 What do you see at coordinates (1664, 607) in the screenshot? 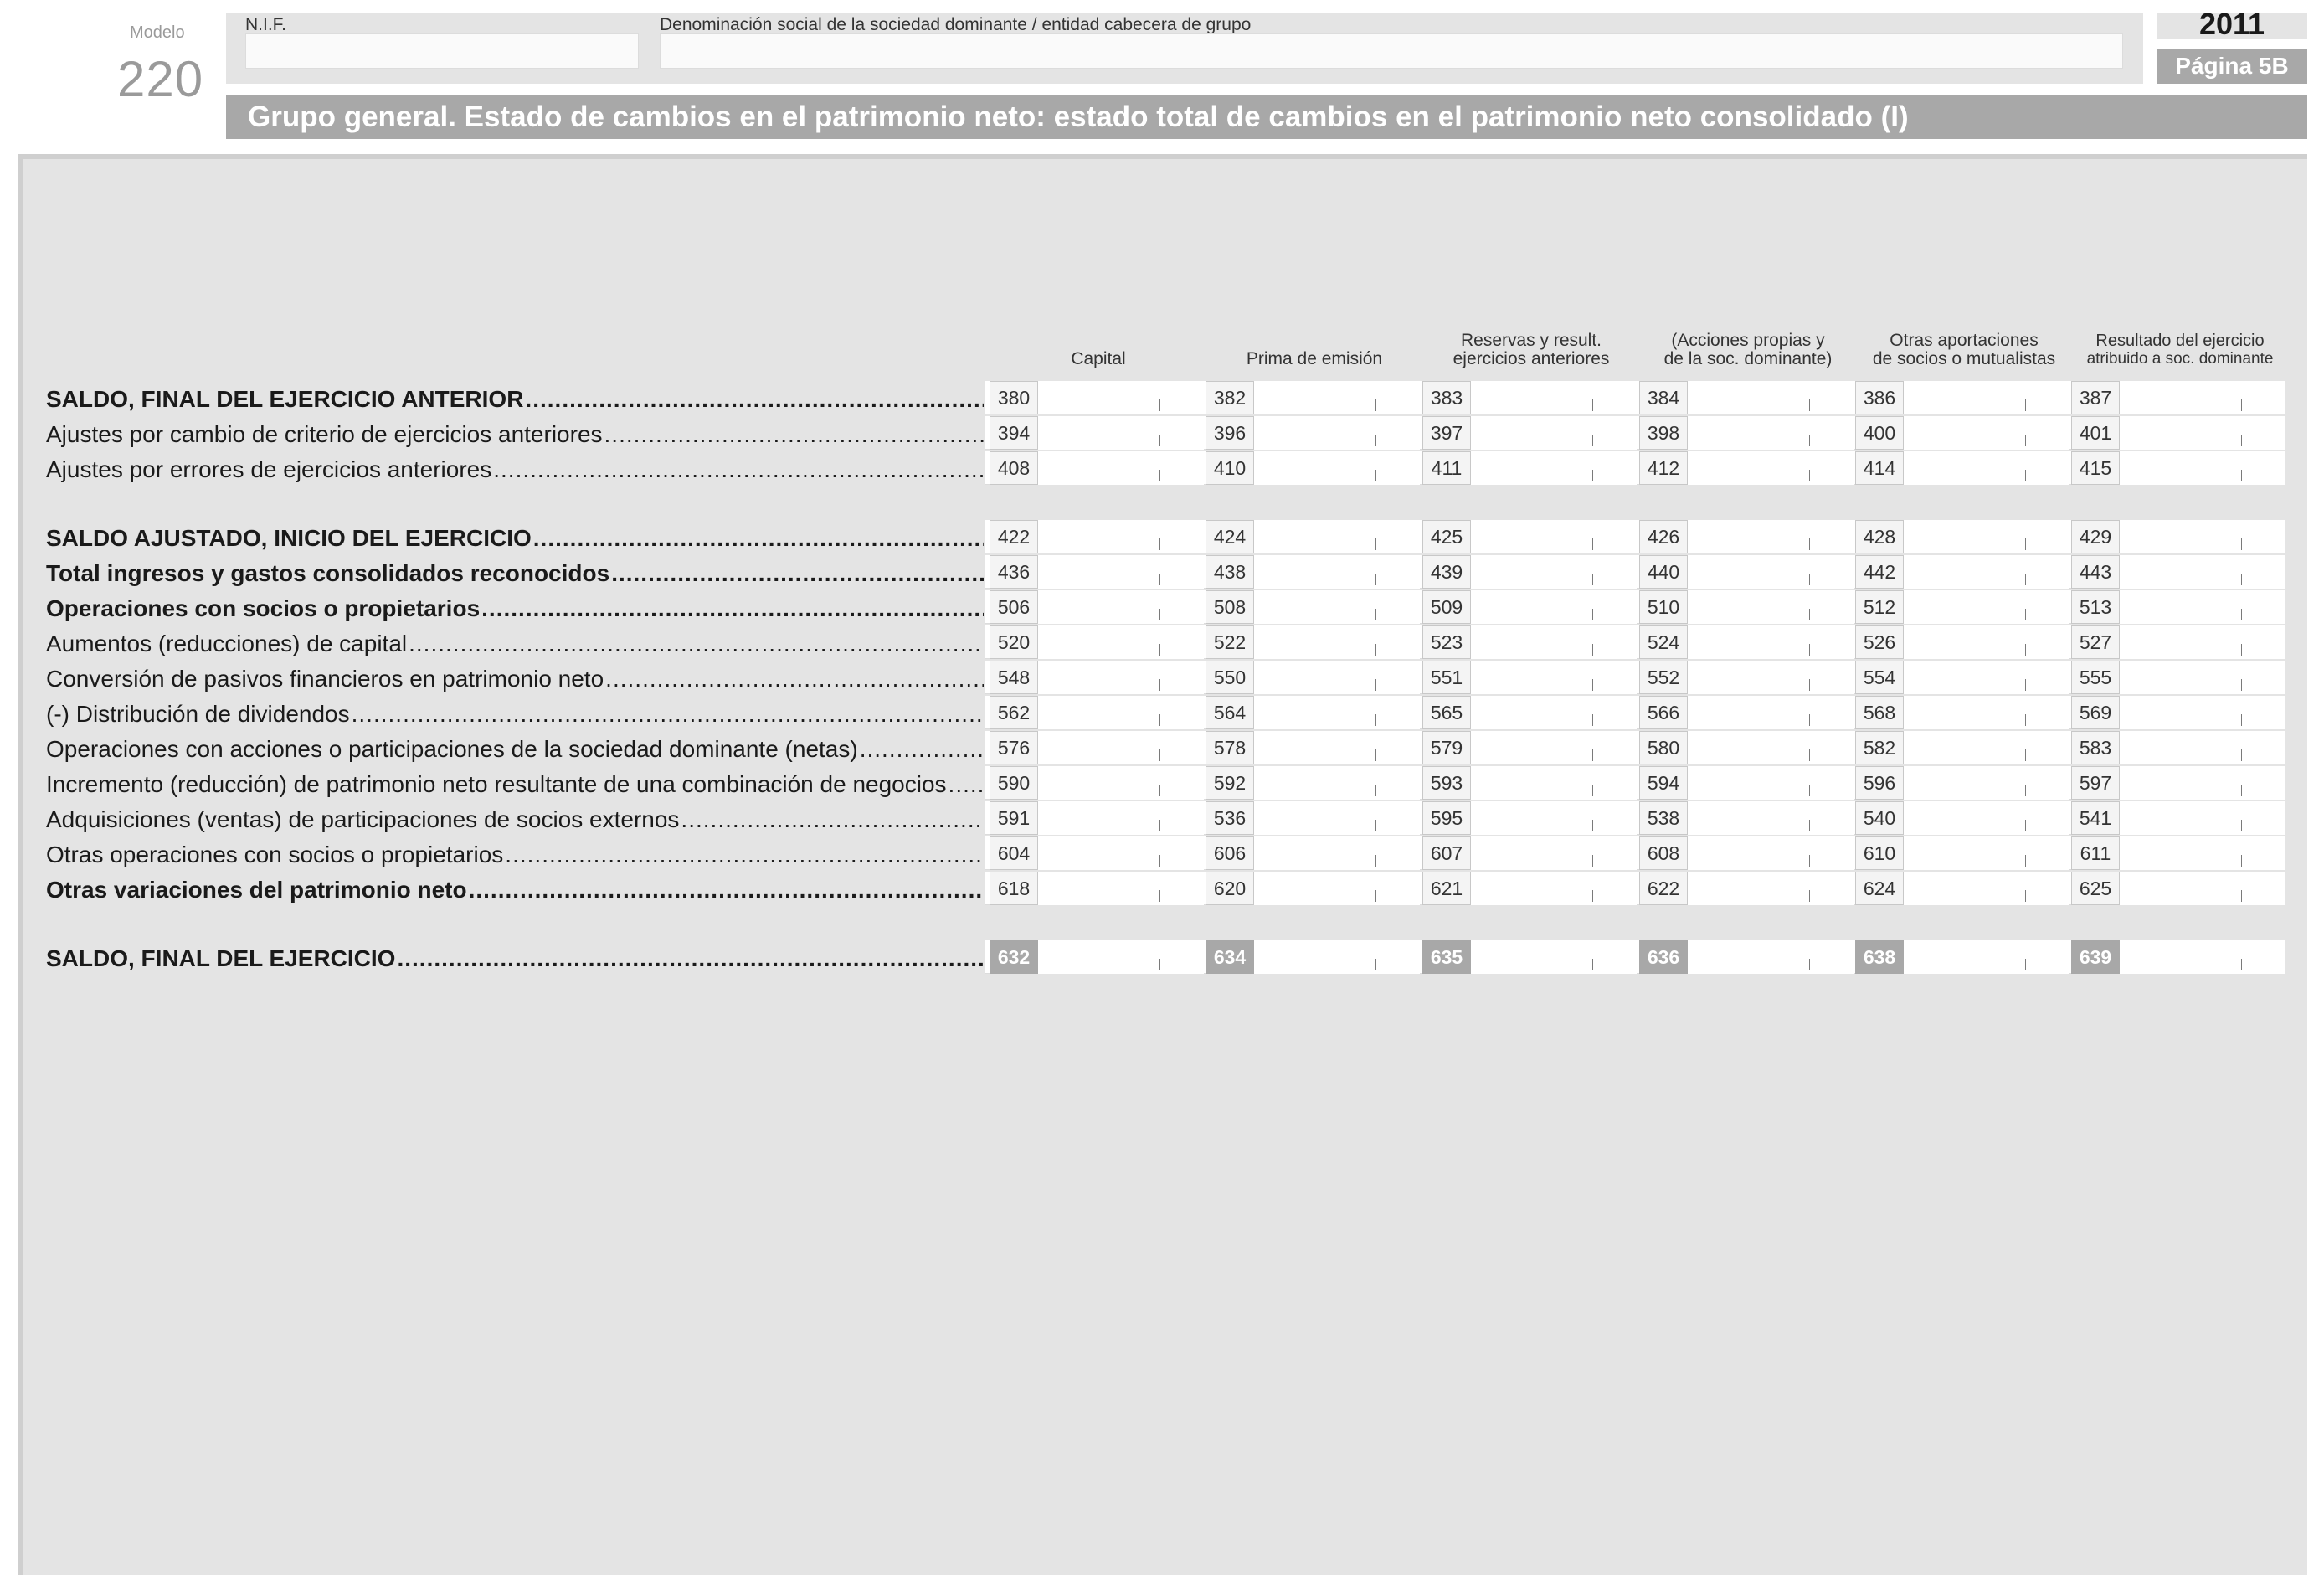
I see `field-code-box: 510` at bounding box center [1664, 607].